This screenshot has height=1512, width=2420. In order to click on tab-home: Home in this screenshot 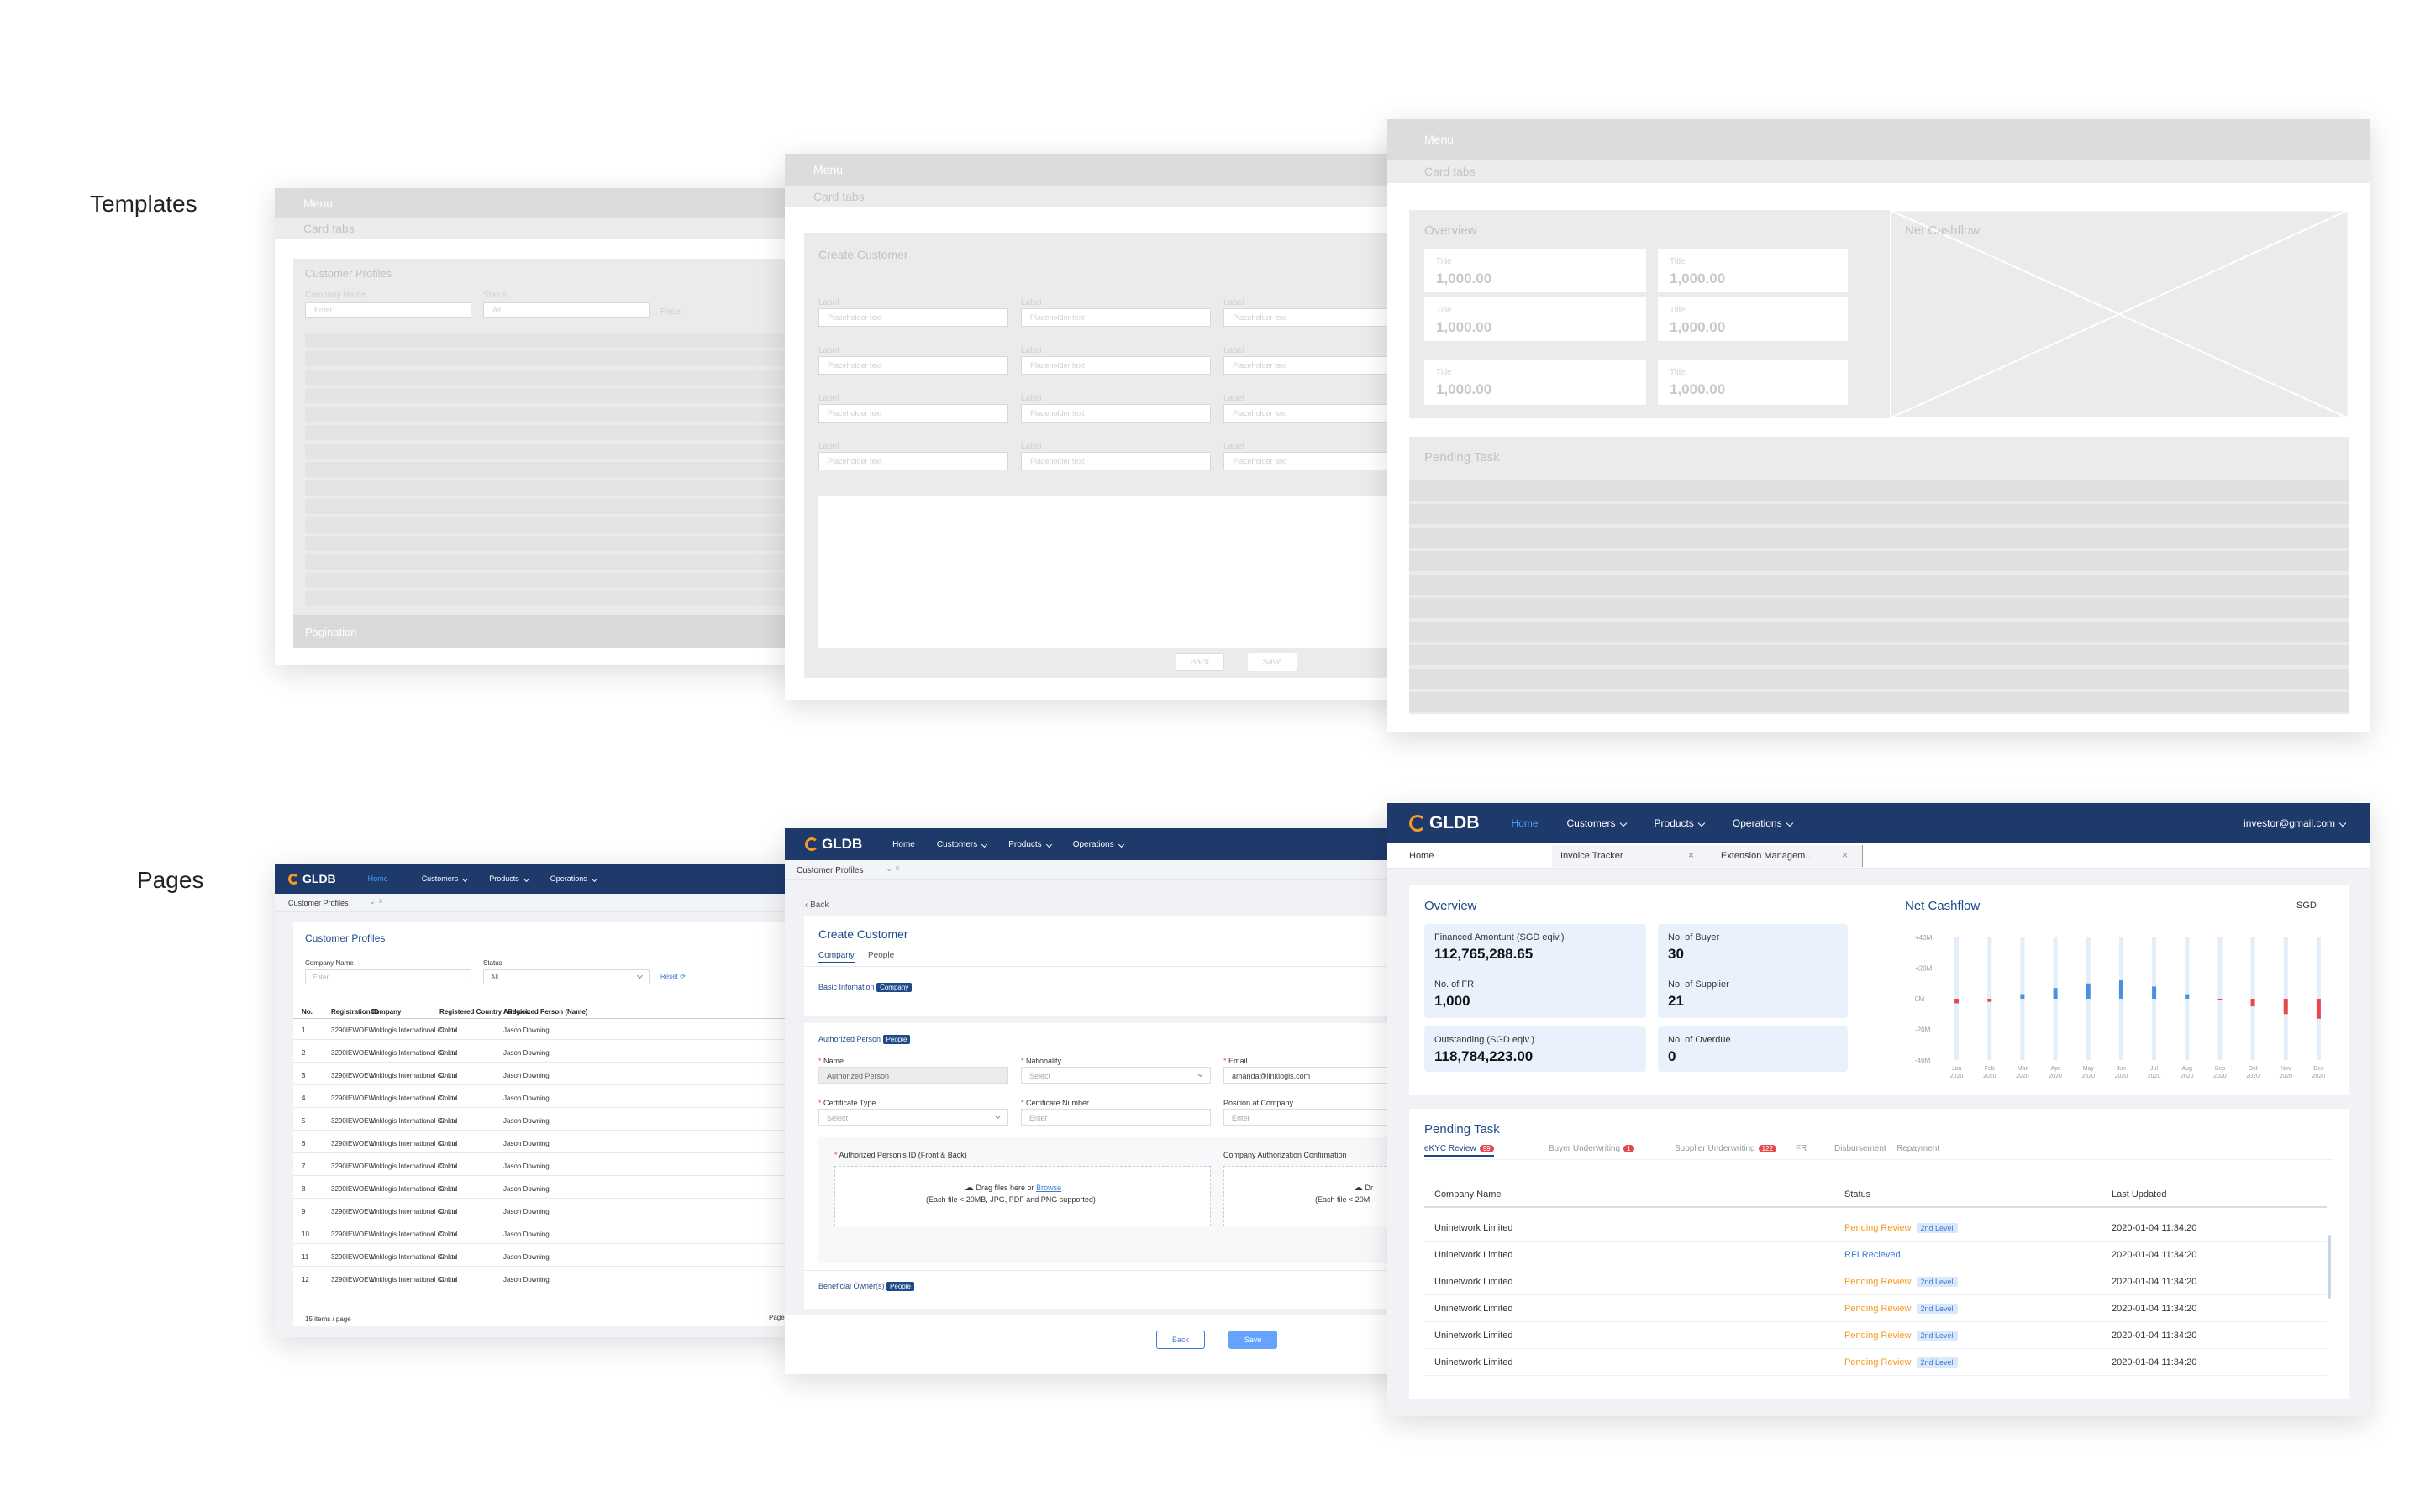, I will do `click(1421, 856)`.